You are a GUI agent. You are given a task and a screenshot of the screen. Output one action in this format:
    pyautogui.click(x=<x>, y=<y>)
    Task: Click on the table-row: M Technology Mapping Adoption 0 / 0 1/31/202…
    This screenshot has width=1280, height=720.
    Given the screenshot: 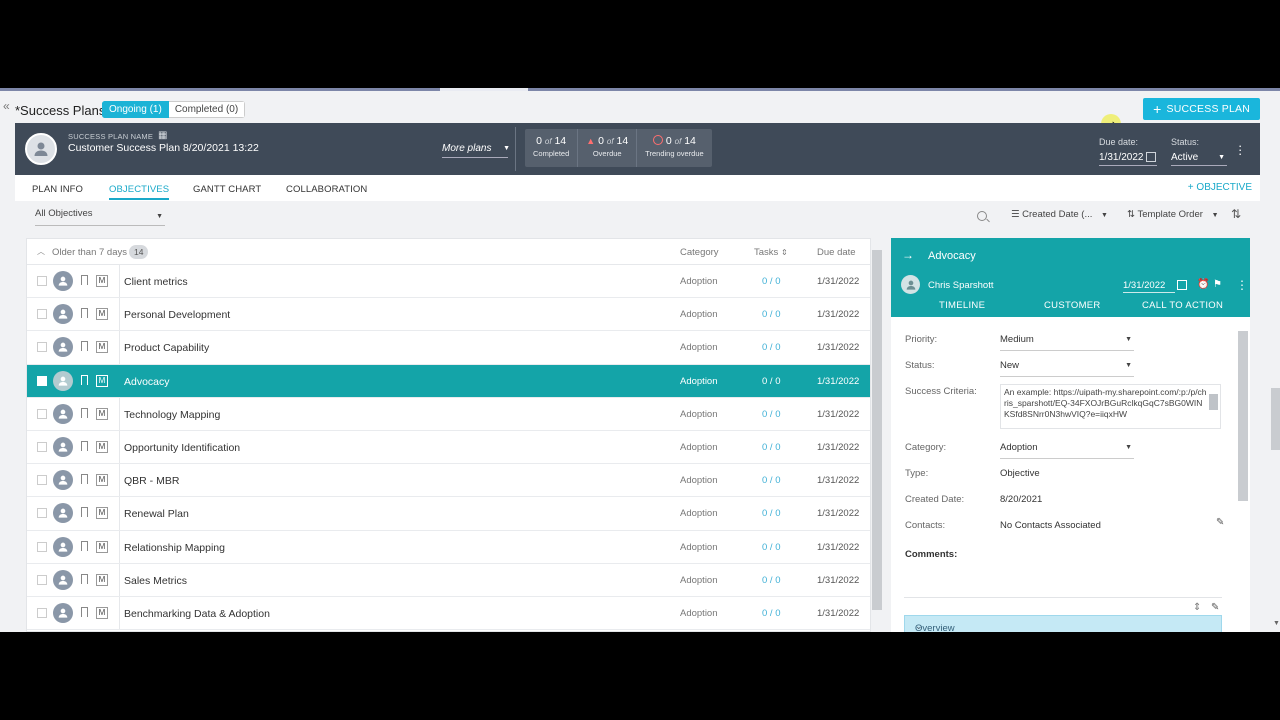 What is the action you would take?
    pyautogui.click(x=448, y=414)
    